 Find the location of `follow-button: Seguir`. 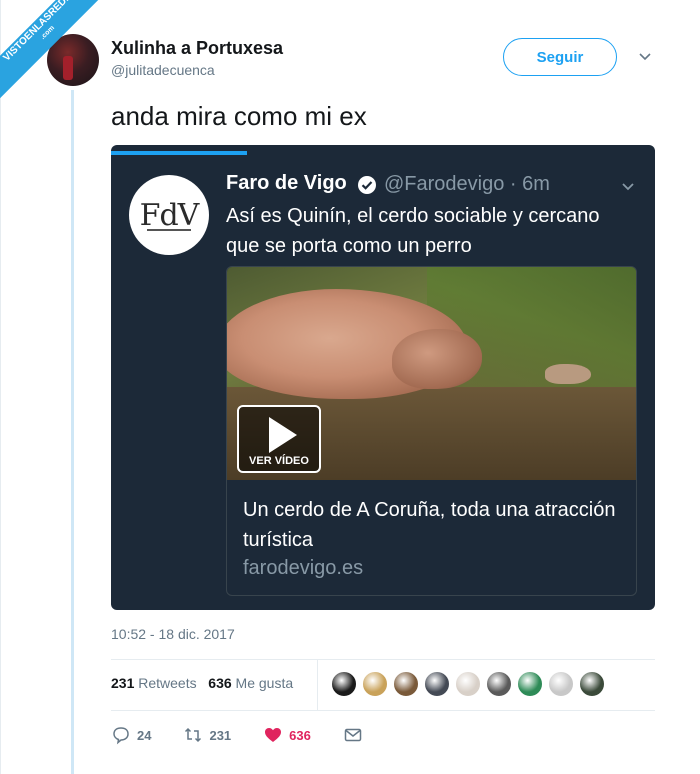

follow-button: Seguir is located at coordinates (560, 57).